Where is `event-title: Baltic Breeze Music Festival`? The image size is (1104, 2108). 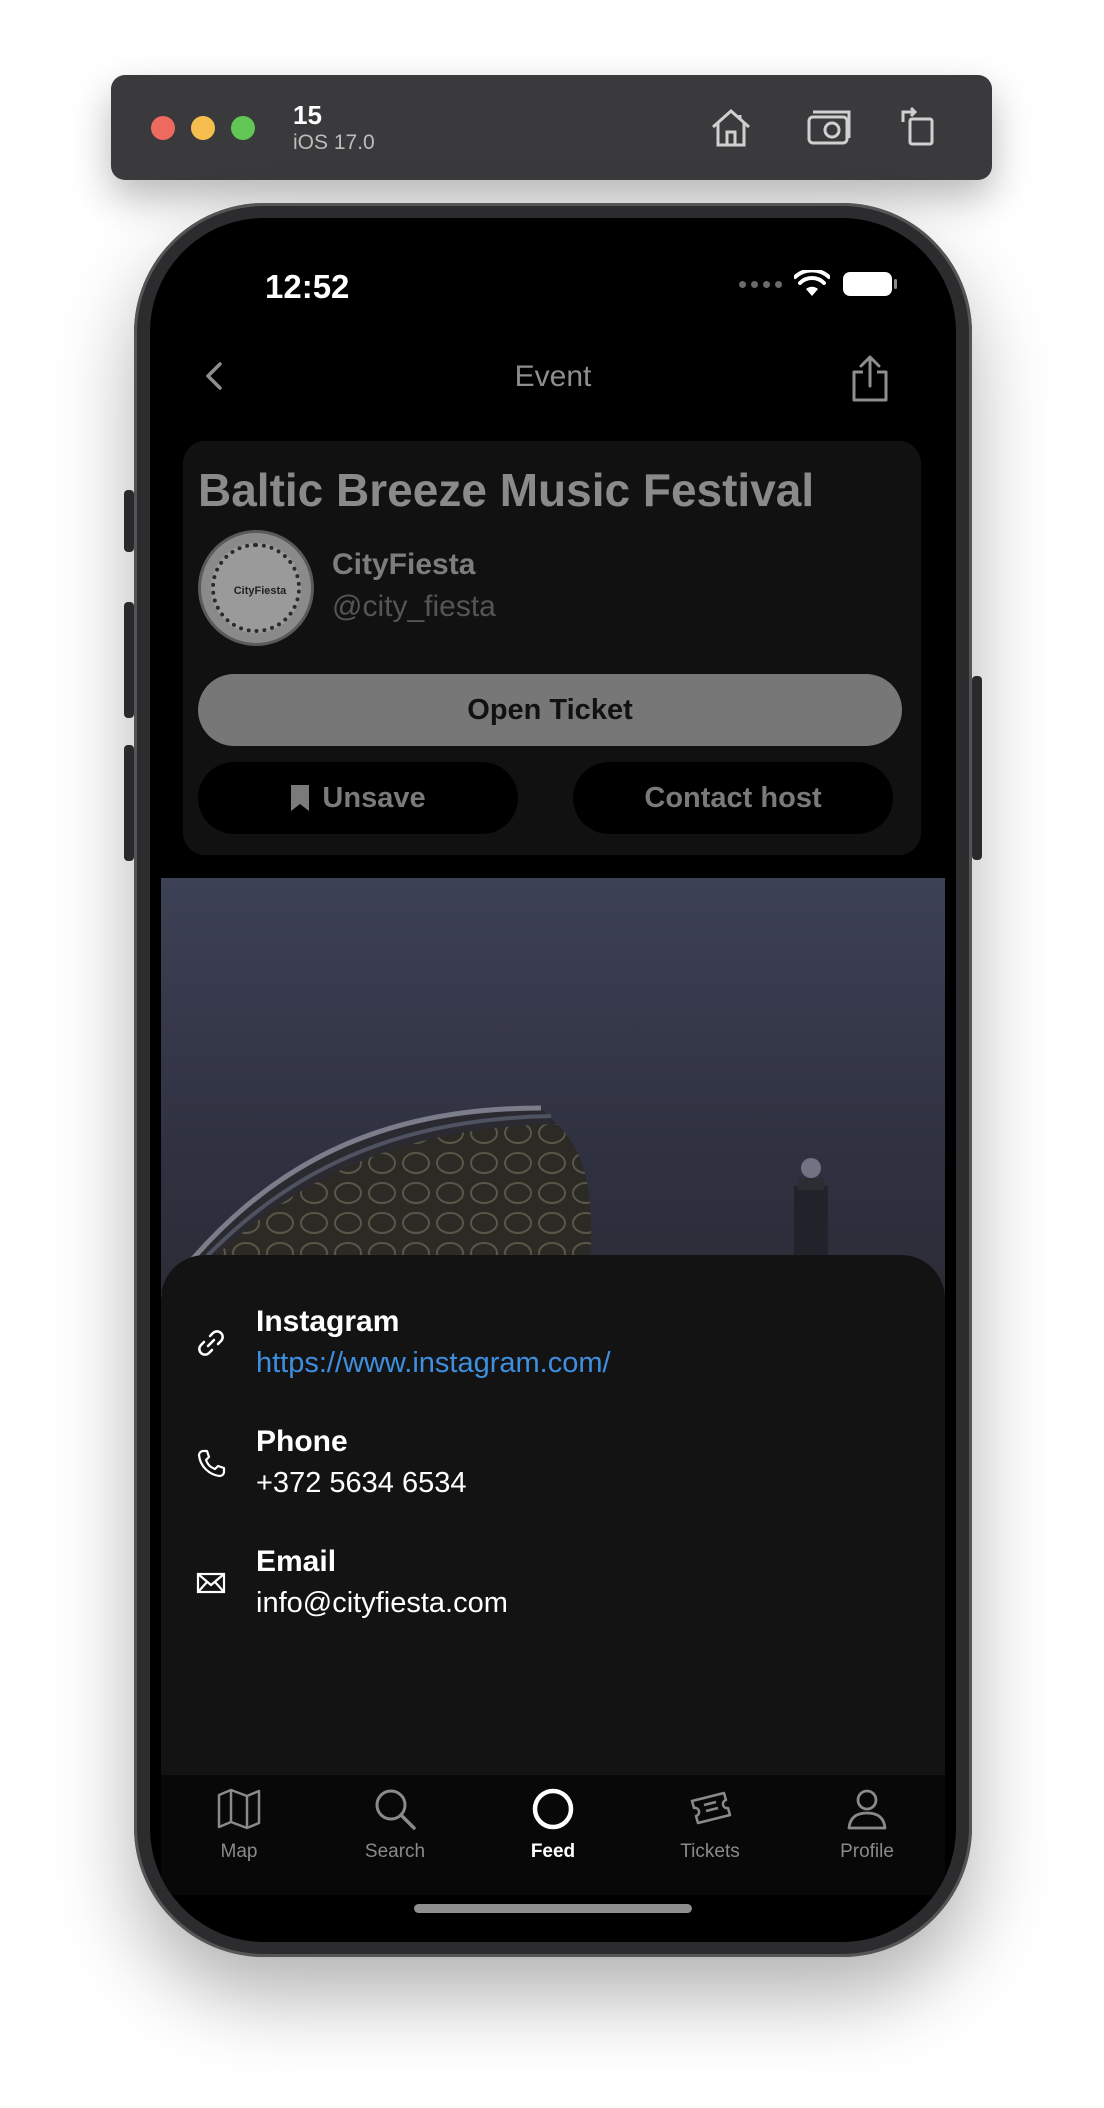 event-title: Baltic Breeze Music Festival is located at coordinates (506, 490).